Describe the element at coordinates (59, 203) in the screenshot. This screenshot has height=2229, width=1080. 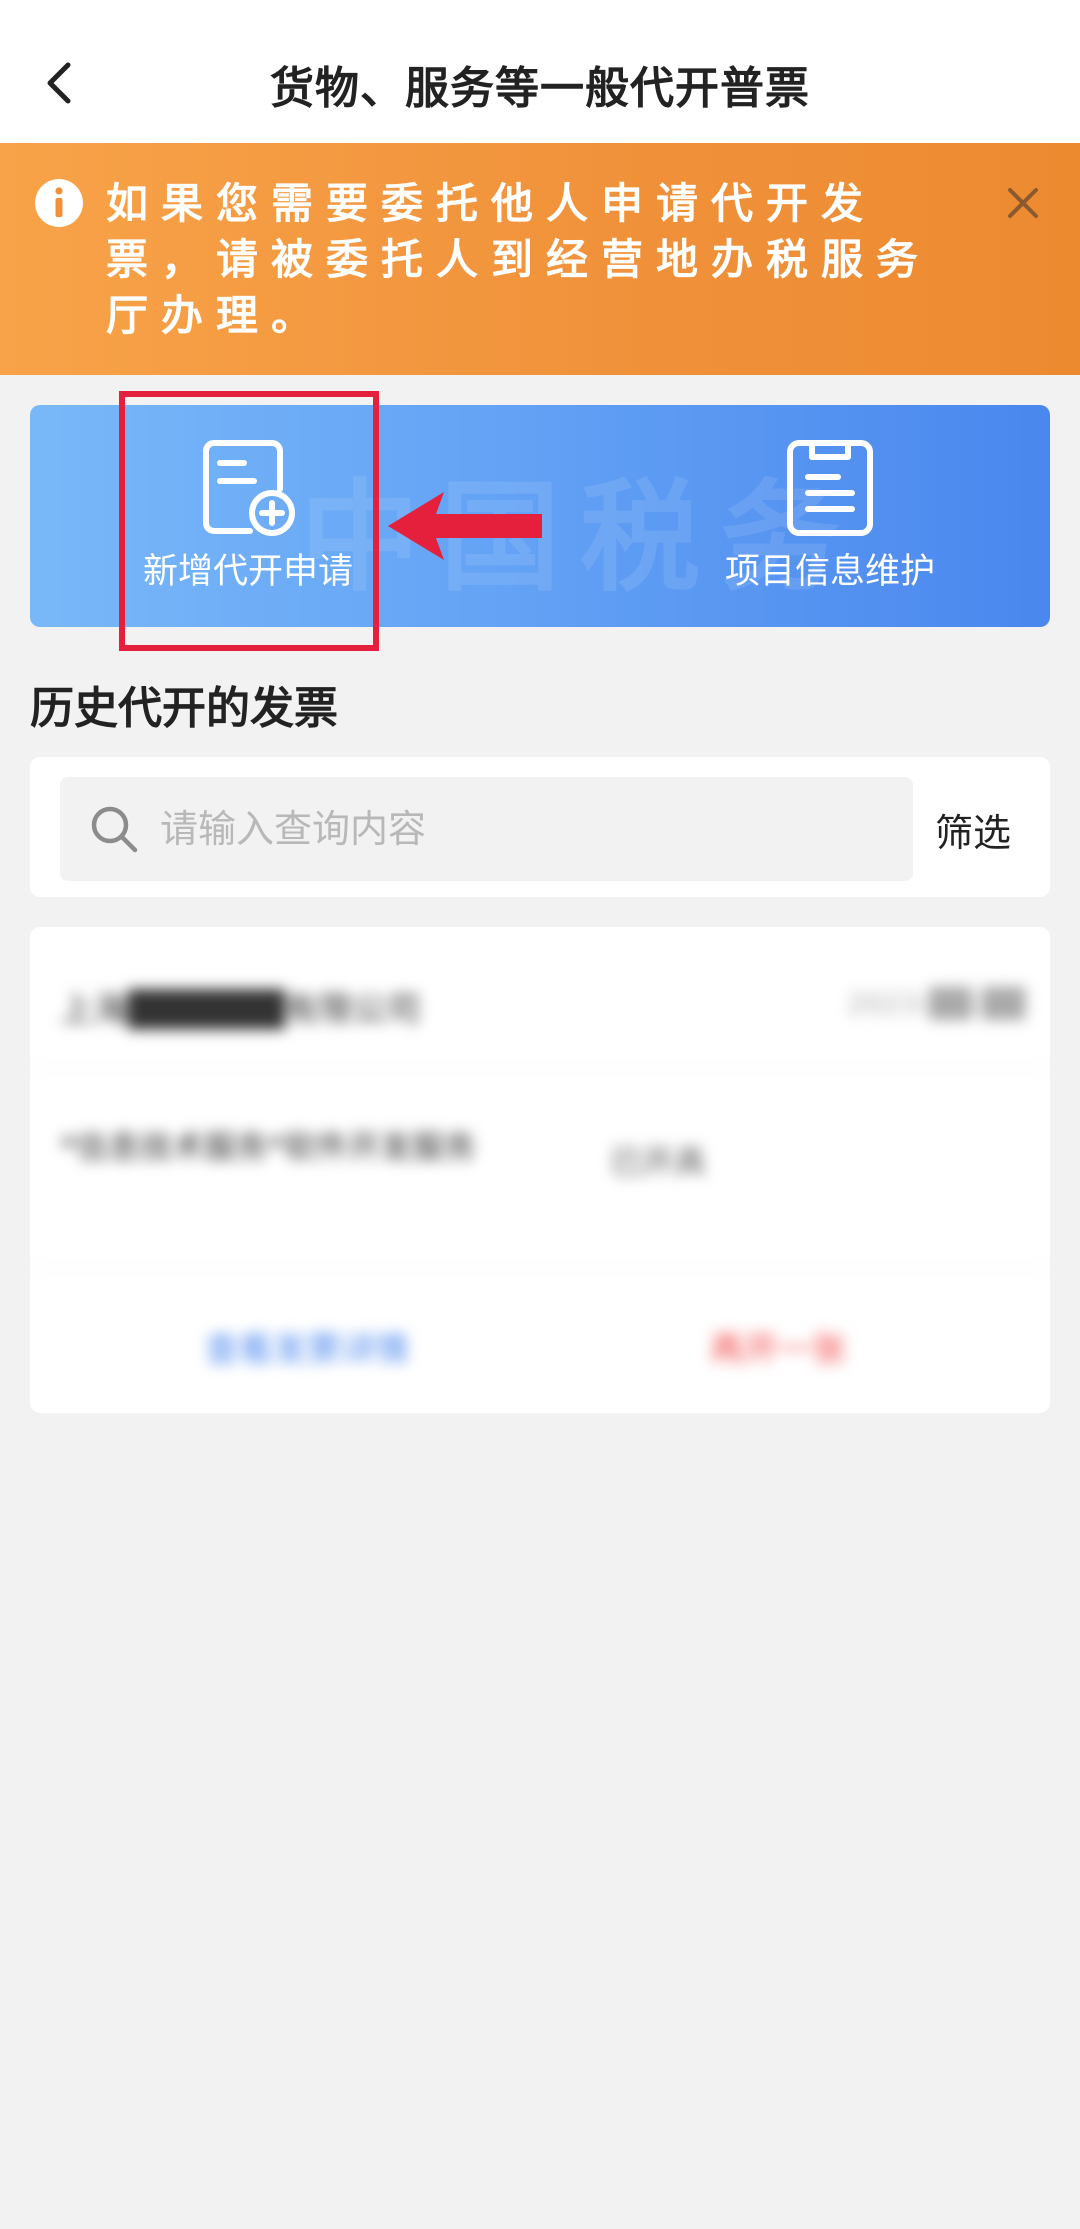
I see `info-icon` at that location.